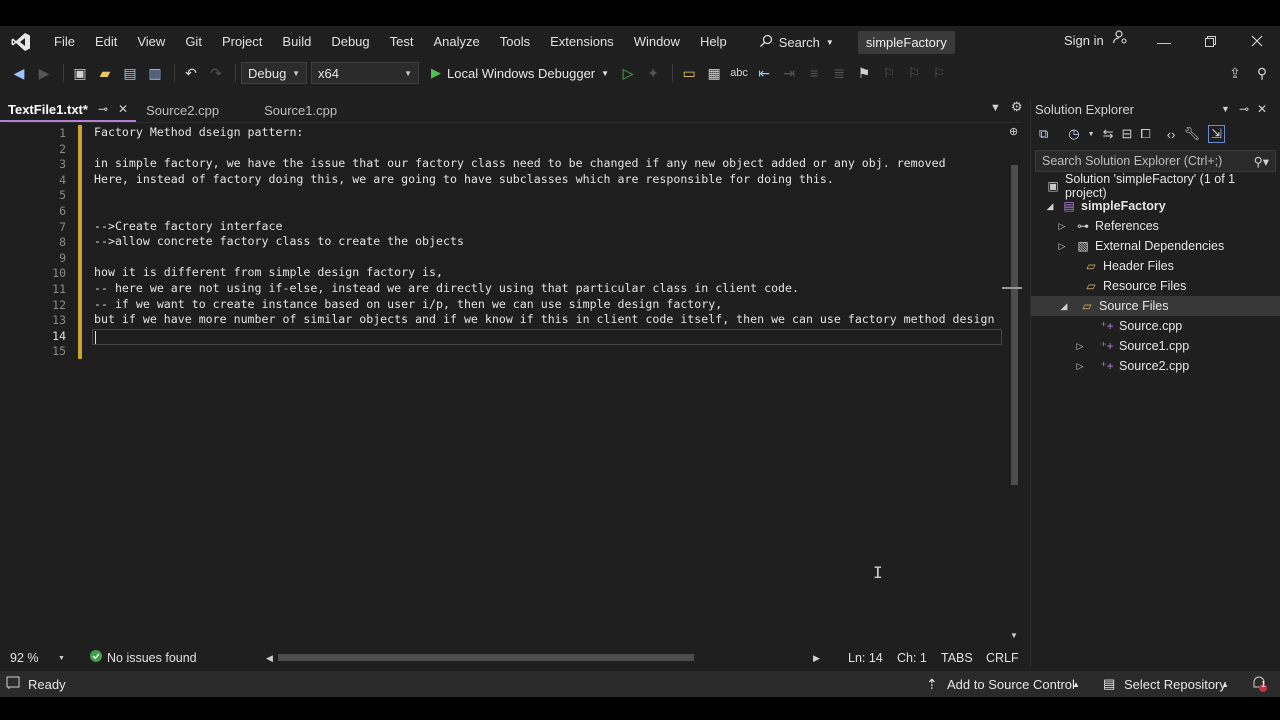 This screenshot has height=720, width=1280. I want to click on properties-wrench-icon: 🔧︎, so click(1191, 134).